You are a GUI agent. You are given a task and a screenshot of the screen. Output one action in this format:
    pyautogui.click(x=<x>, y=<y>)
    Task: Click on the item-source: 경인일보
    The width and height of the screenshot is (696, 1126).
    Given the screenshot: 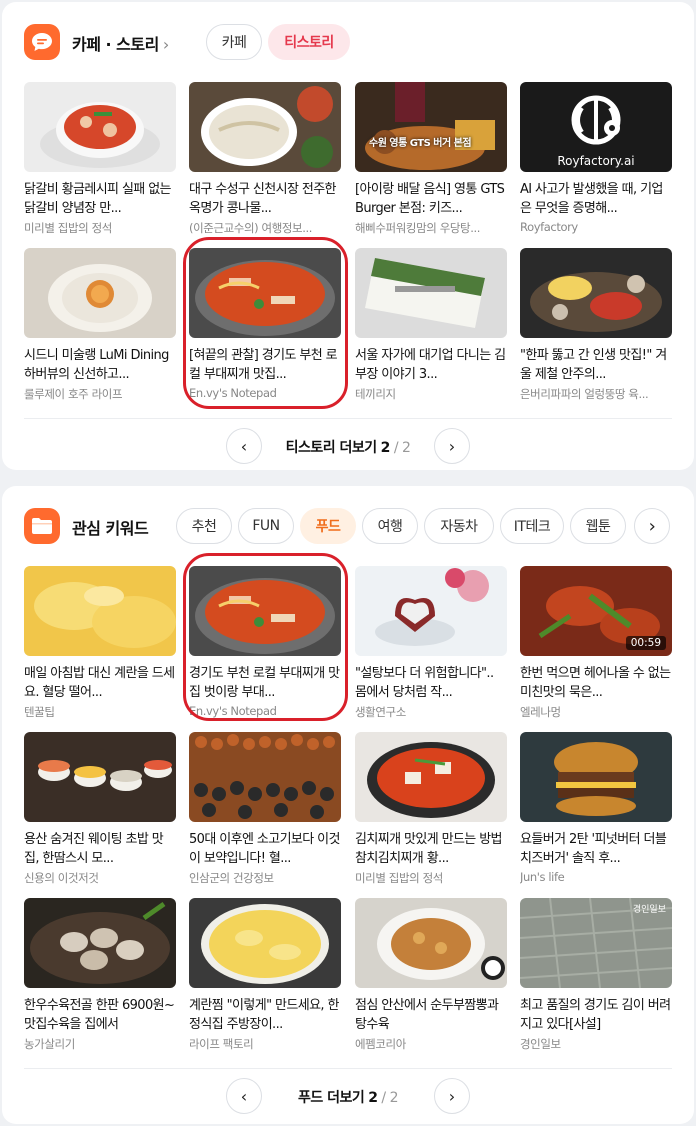 What is the action you would take?
    pyautogui.click(x=540, y=1044)
    